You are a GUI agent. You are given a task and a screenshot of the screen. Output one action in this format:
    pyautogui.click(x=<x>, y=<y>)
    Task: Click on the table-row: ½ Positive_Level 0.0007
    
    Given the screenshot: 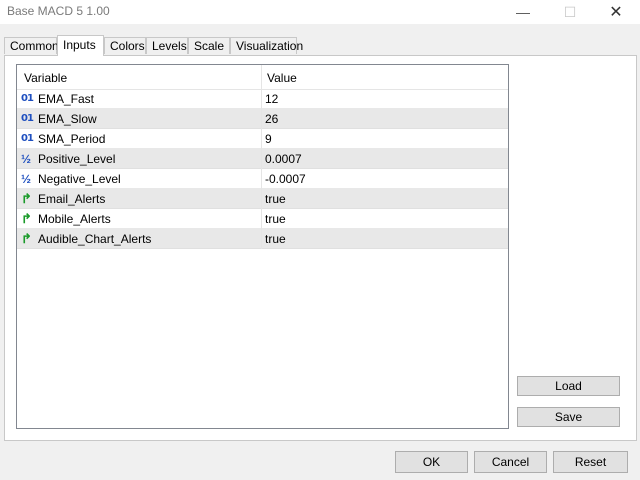 What is the action you would take?
    pyautogui.click(x=262, y=159)
    